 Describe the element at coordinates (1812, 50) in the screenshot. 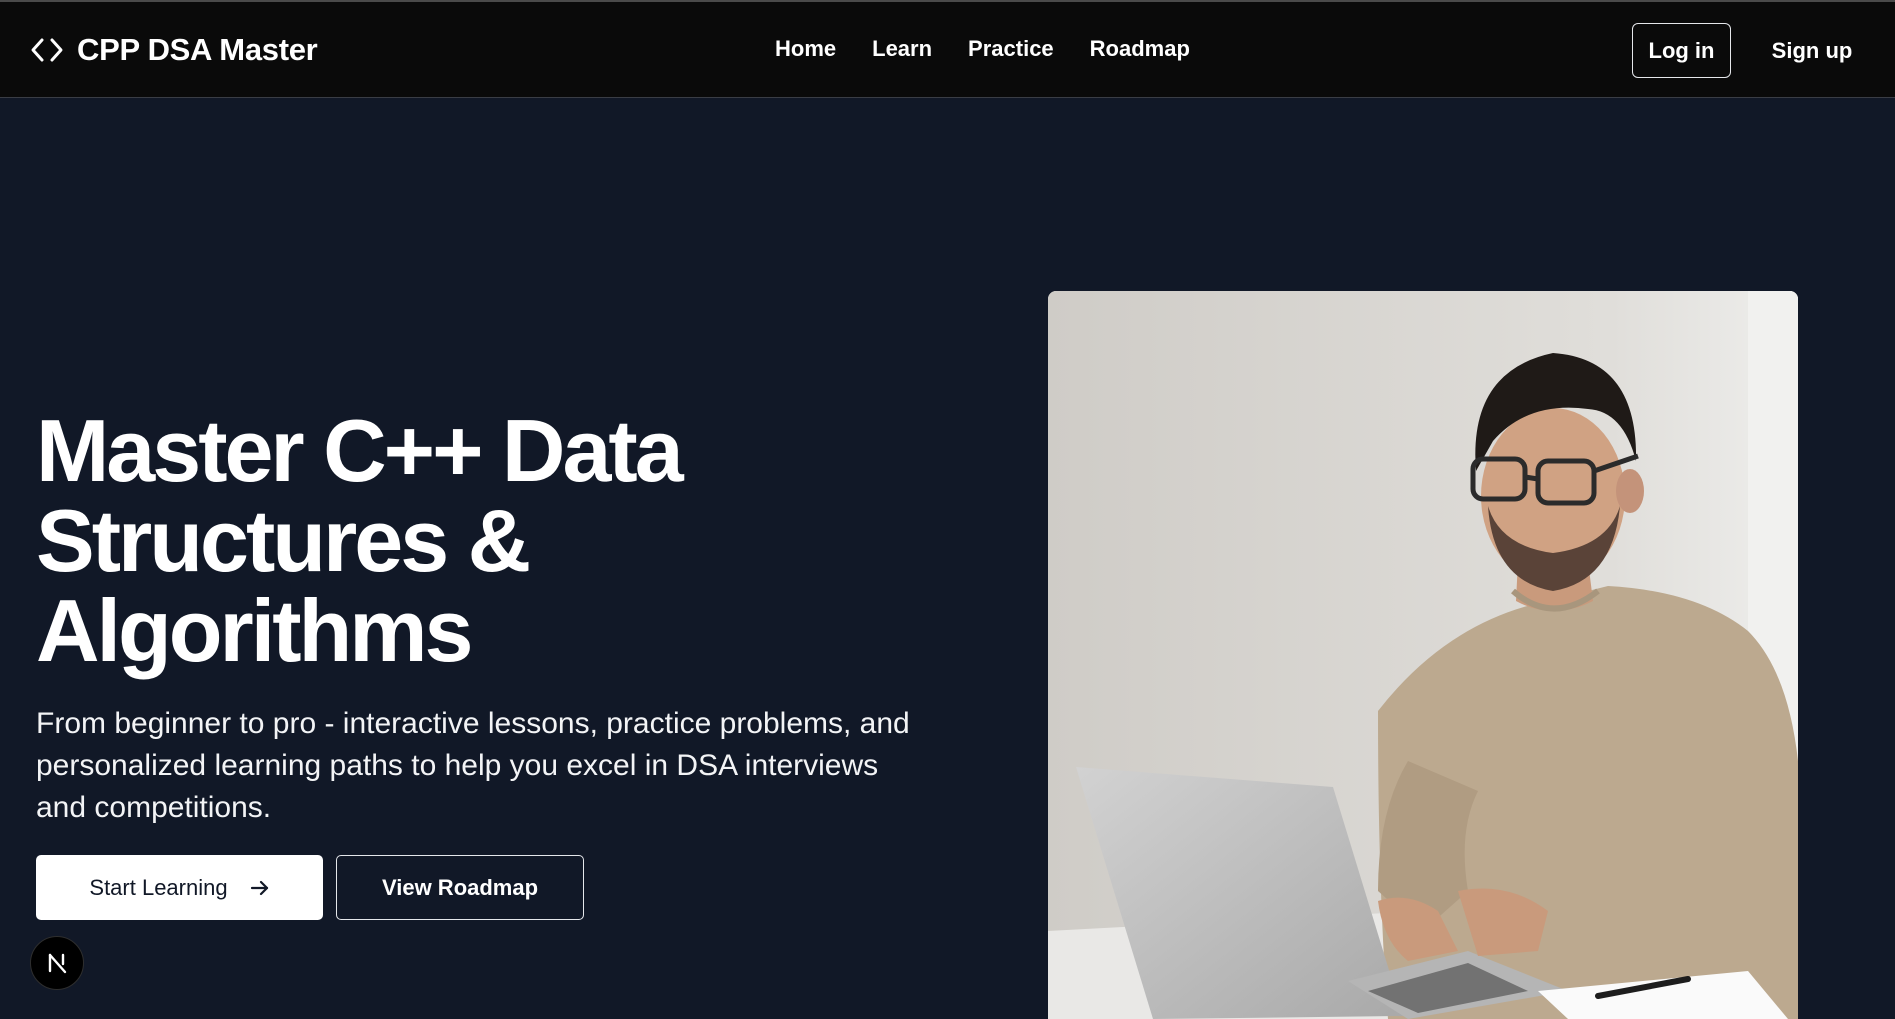

I see `signup-button: Sign up` at that location.